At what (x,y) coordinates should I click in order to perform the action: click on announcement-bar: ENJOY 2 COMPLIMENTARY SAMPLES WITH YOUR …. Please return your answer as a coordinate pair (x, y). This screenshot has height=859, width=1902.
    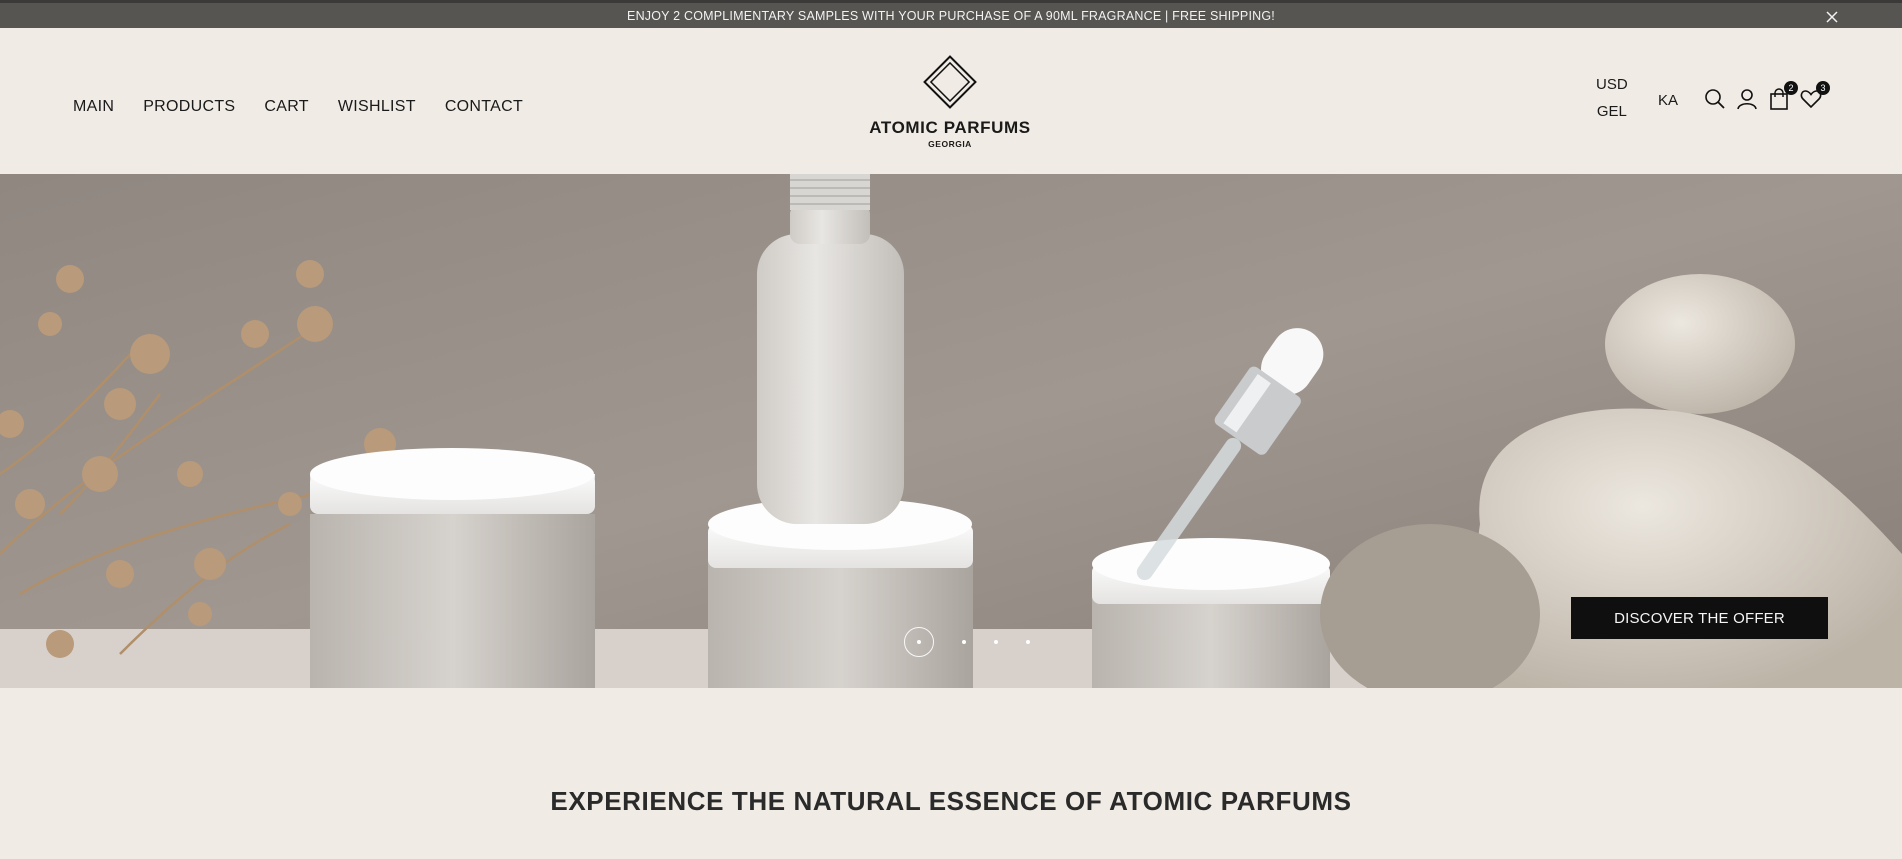
    Looking at the image, I should click on (951, 14).